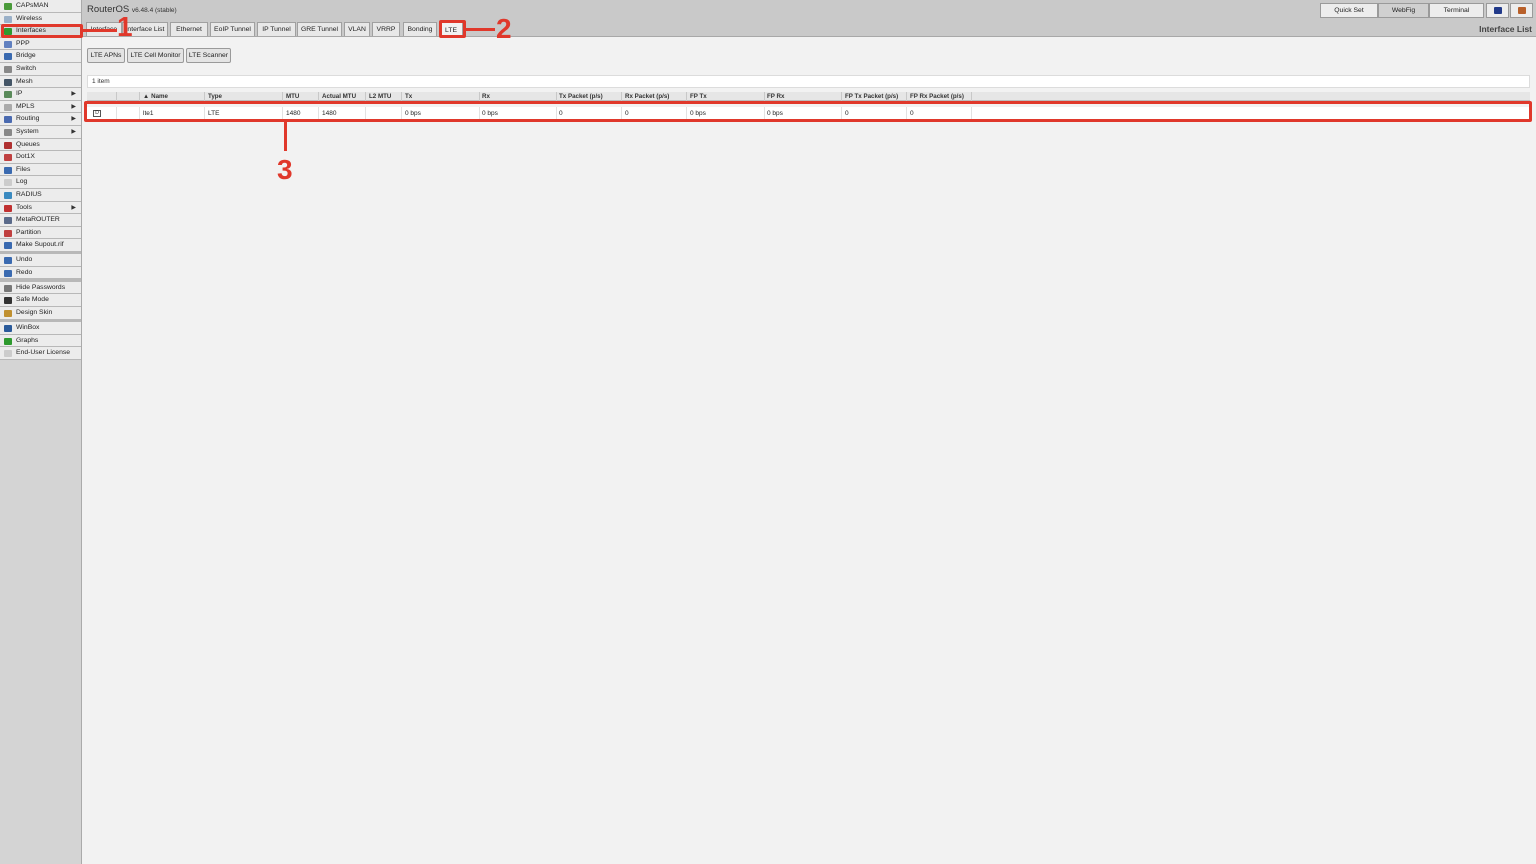 Image resolution: width=1536 pixels, height=864 pixels. Describe the element at coordinates (8, 233) in the screenshot. I see `partition-icon` at that location.